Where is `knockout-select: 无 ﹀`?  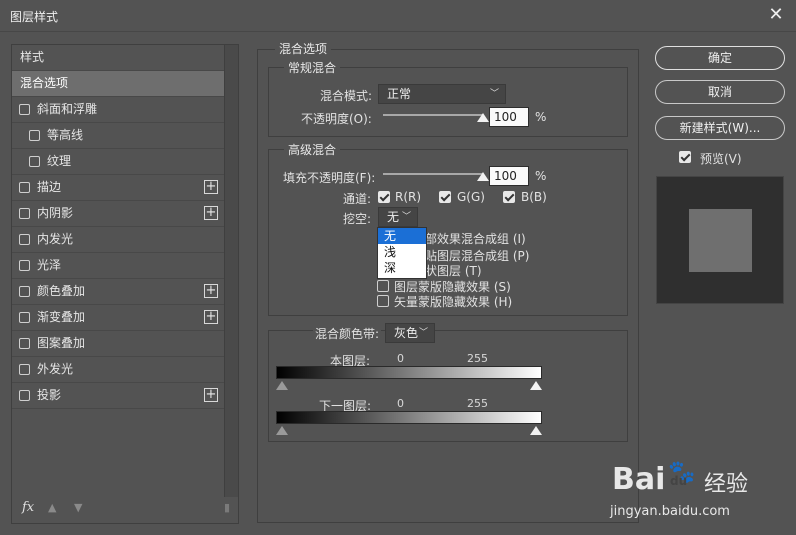
knockout-select: 无 ﹀ is located at coordinates (398, 217).